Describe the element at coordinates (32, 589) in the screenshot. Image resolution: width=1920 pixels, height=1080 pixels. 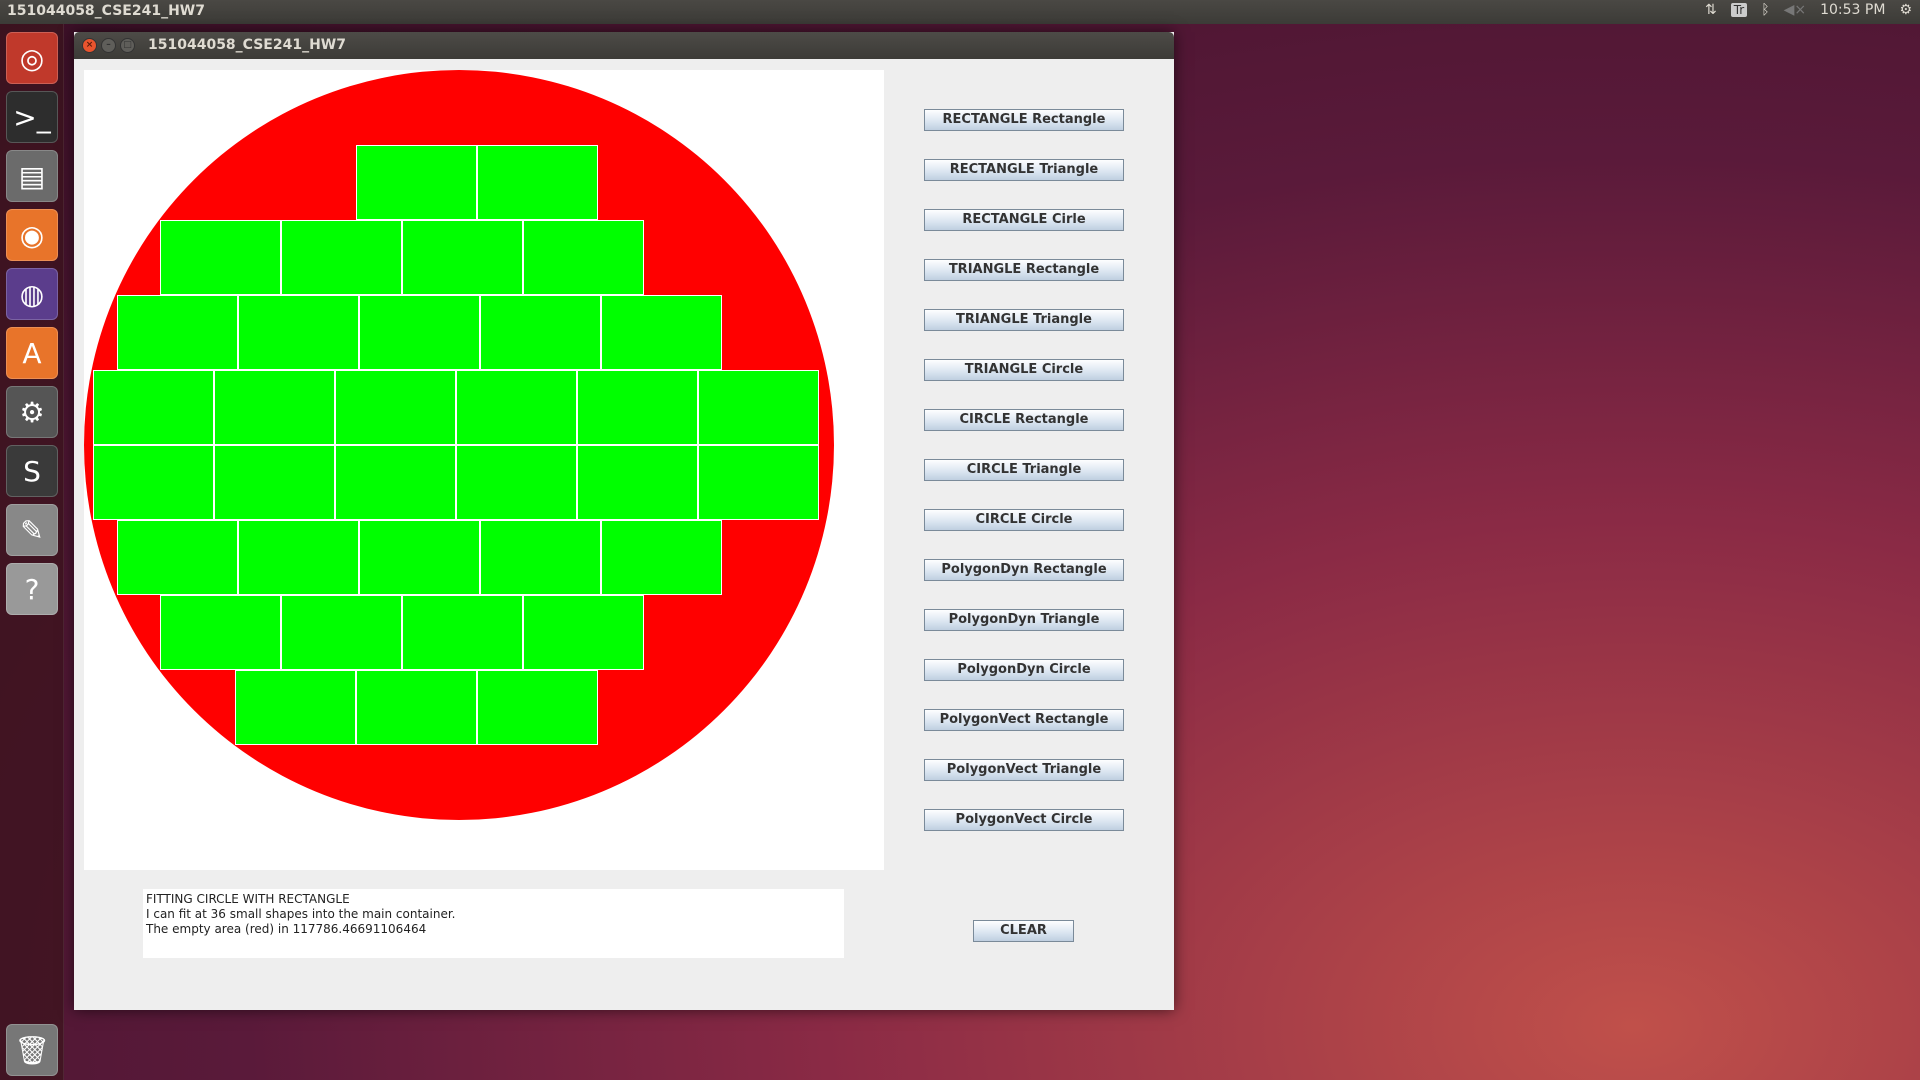
I see `help-launcher-icon: ?` at that location.